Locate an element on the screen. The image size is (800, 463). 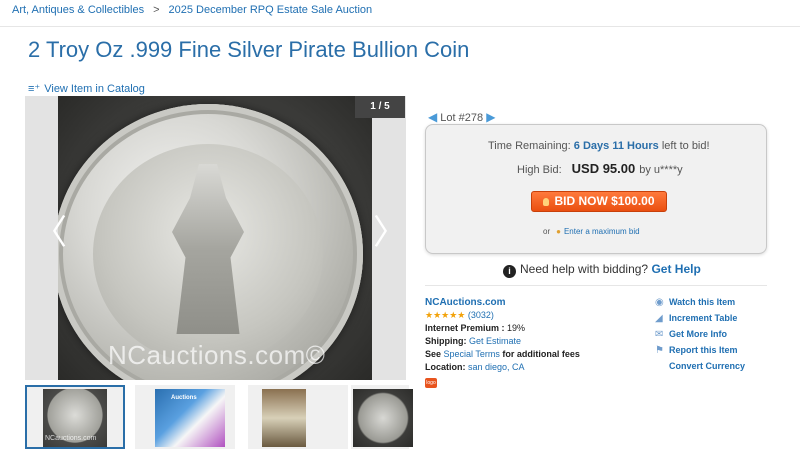
photo-watermark: NCauctions.com© is located at coordinates (217, 355).